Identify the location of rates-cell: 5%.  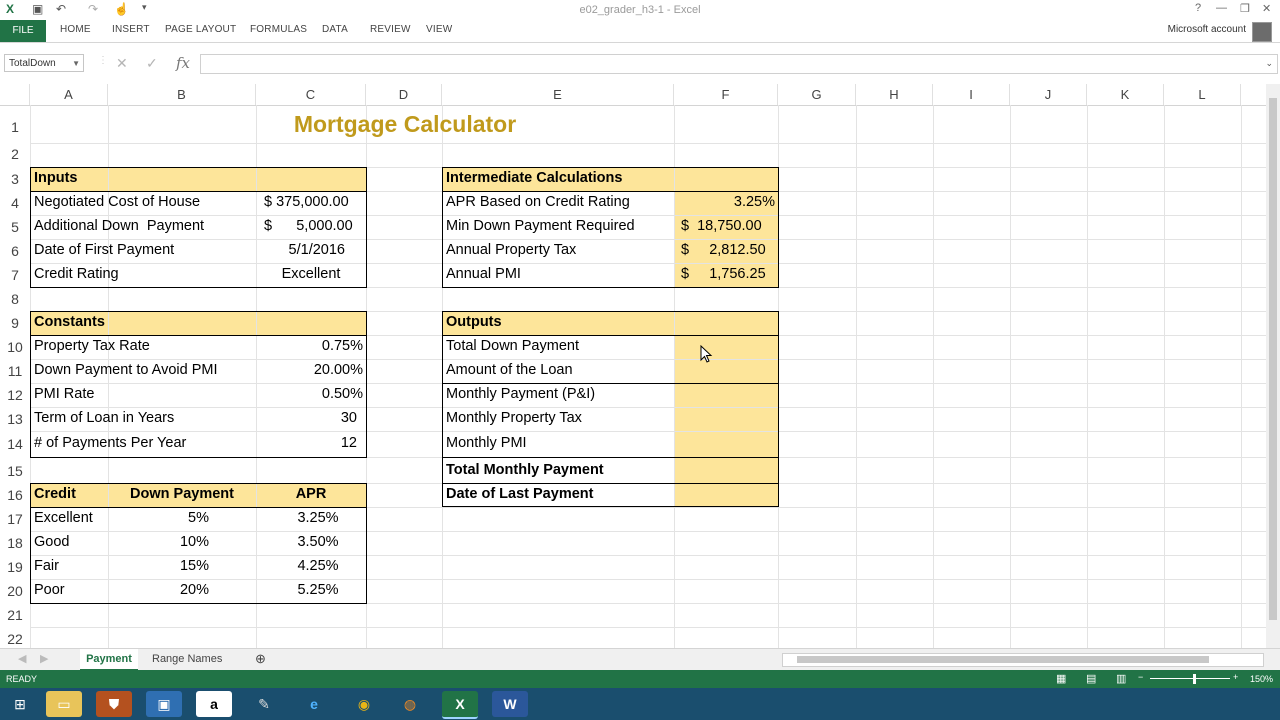
(158, 518).